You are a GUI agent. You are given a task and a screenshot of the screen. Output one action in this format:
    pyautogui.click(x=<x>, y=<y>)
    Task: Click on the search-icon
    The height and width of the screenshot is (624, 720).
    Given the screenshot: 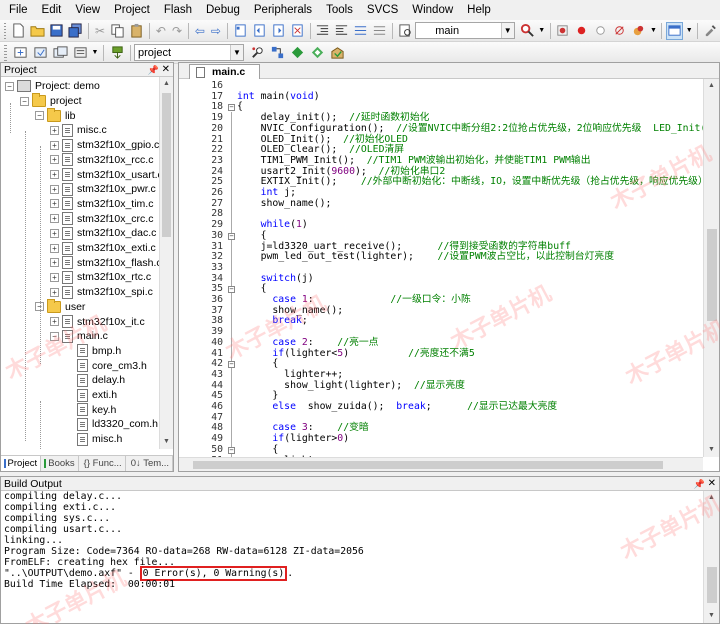 What is the action you would take?
    pyautogui.click(x=527, y=31)
    